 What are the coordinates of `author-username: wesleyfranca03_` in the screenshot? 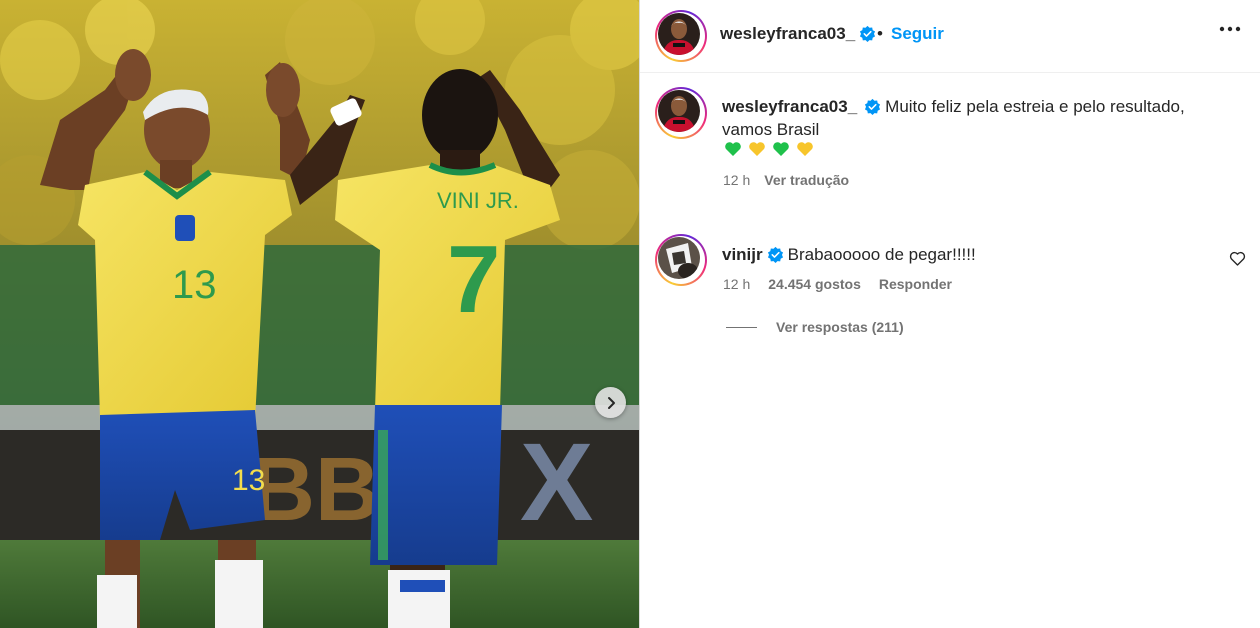 It's located at (798, 34).